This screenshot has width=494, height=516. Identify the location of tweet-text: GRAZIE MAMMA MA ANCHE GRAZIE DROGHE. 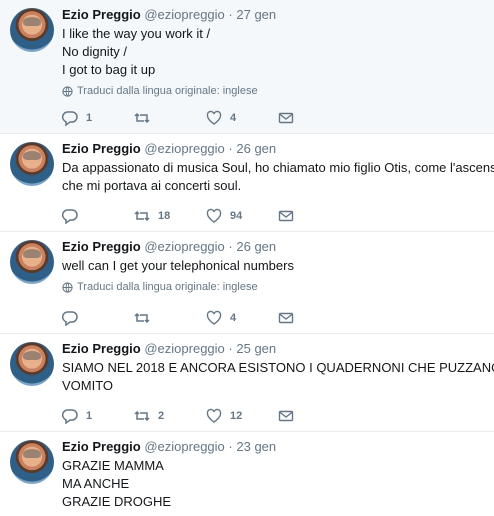
(276, 484).